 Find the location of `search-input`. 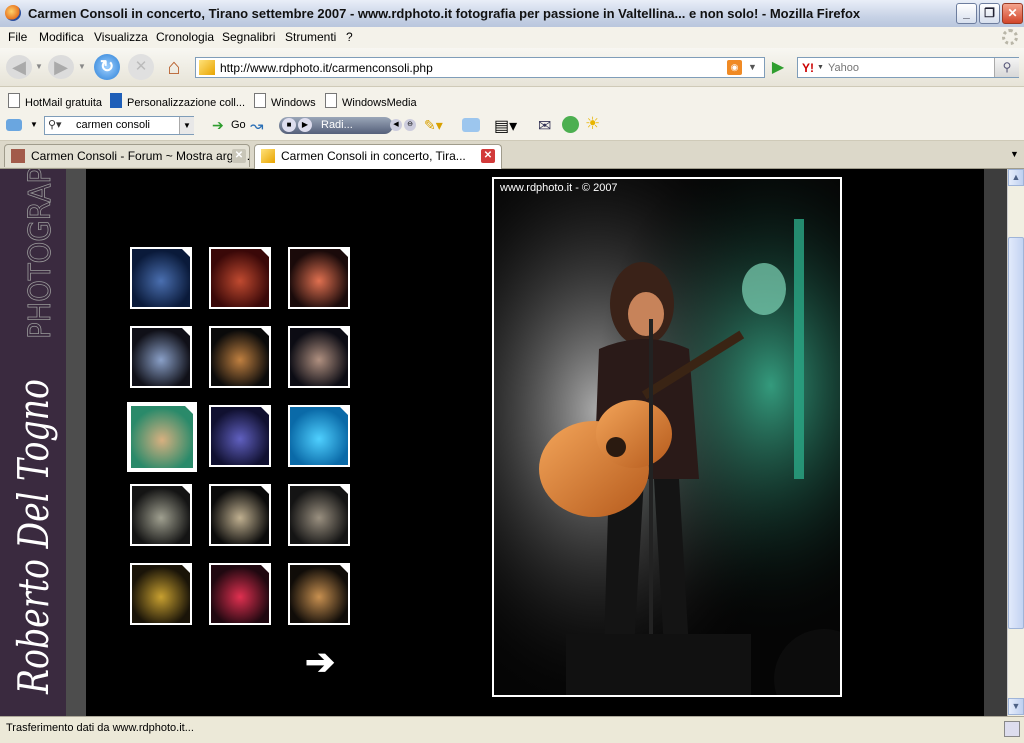

search-input is located at coordinates (909, 67).